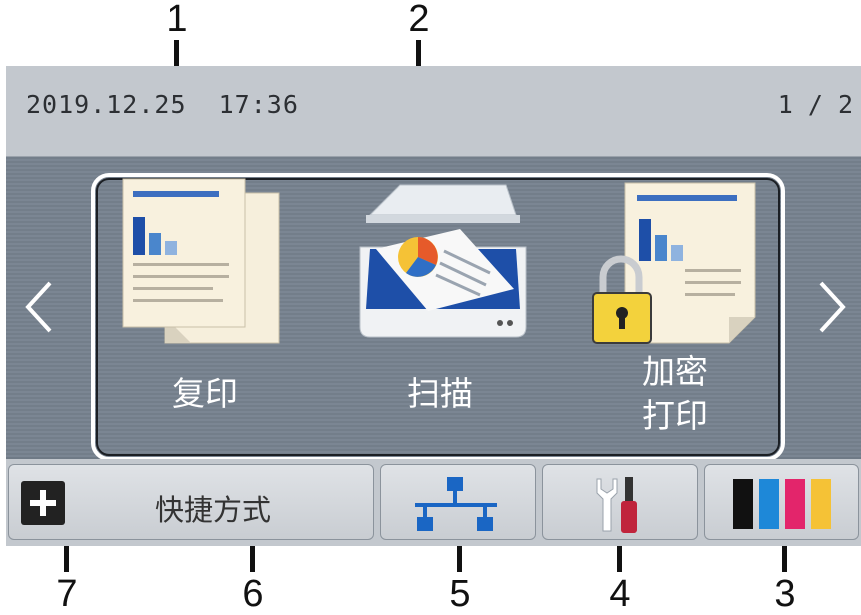 The width and height of the screenshot is (861, 615). Describe the element at coordinates (821, 504) in the screenshot. I see `ink-yellow` at that location.